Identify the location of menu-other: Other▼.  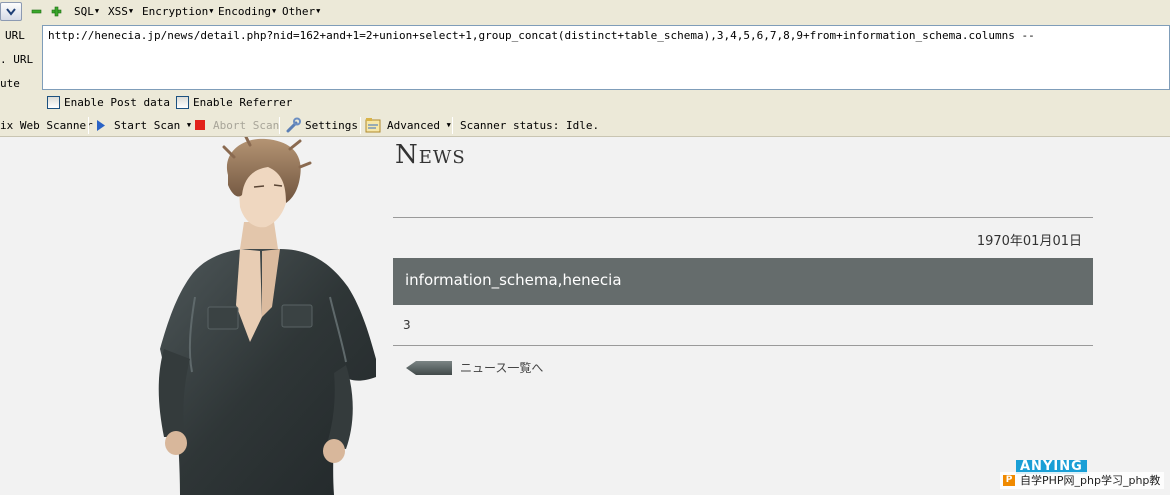
(301, 11).